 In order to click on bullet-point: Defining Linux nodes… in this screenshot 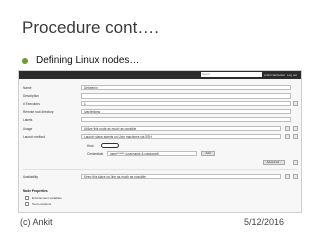, I will do `click(80, 60)`.